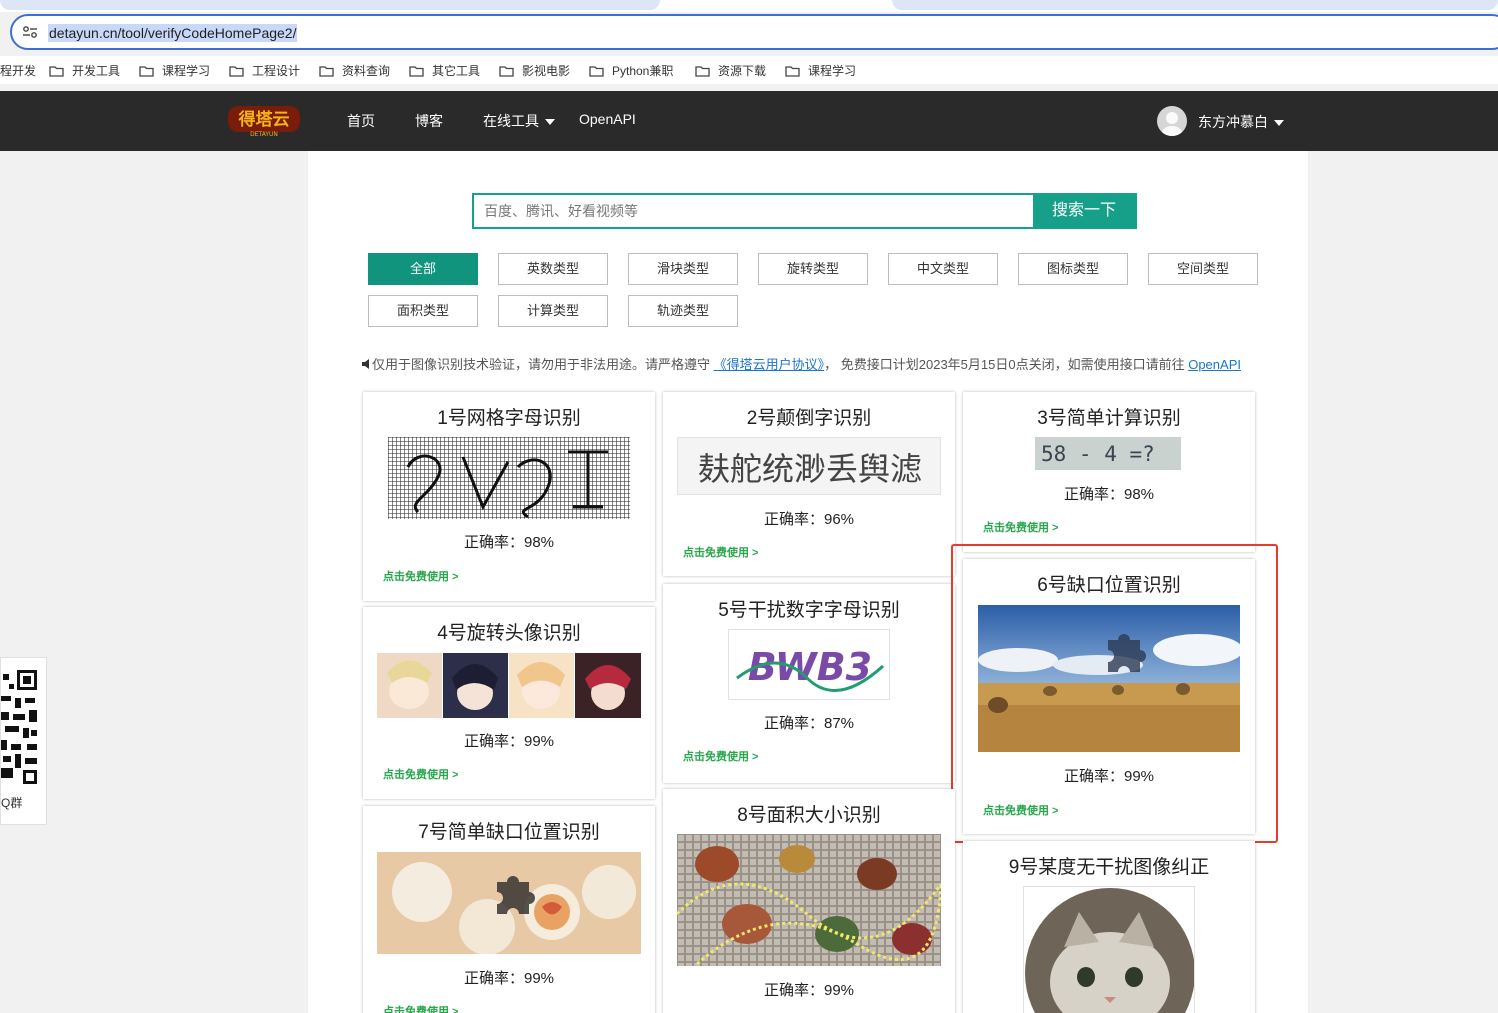 Image resolution: width=1498 pixels, height=1013 pixels. What do you see at coordinates (361, 121) in the screenshot?
I see `nav-home: 首页` at bounding box center [361, 121].